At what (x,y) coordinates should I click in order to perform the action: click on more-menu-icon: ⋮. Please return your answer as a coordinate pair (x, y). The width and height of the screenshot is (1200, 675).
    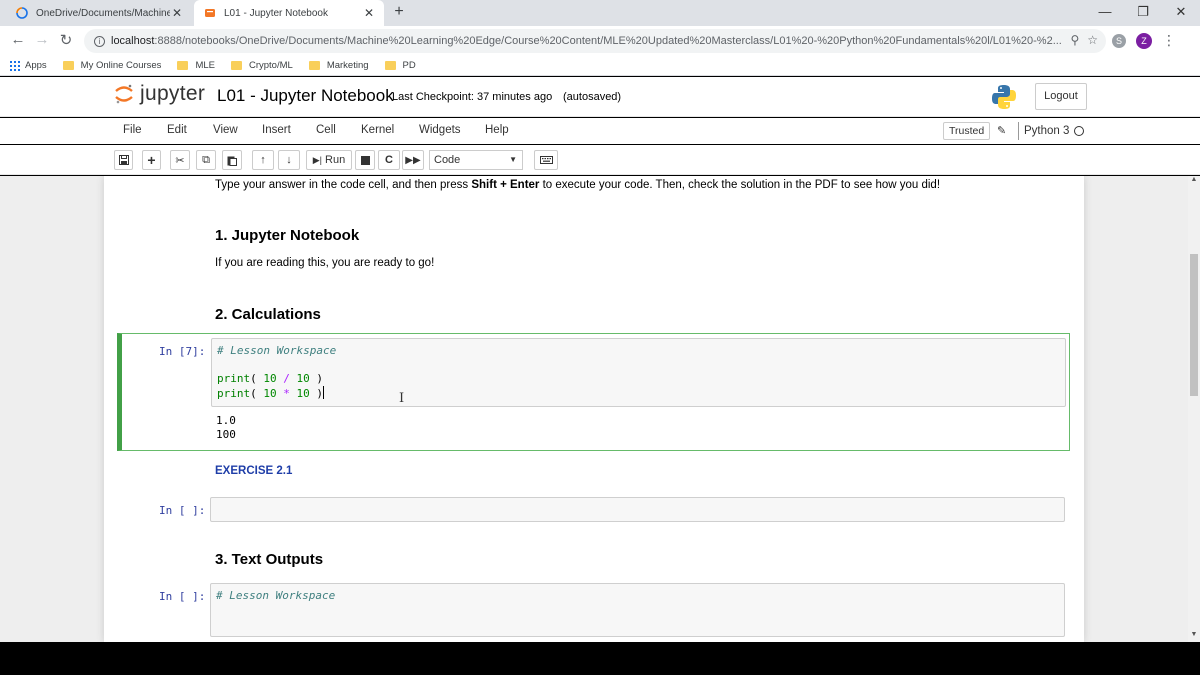
    Looking at the image, I should click on (1169, 40).